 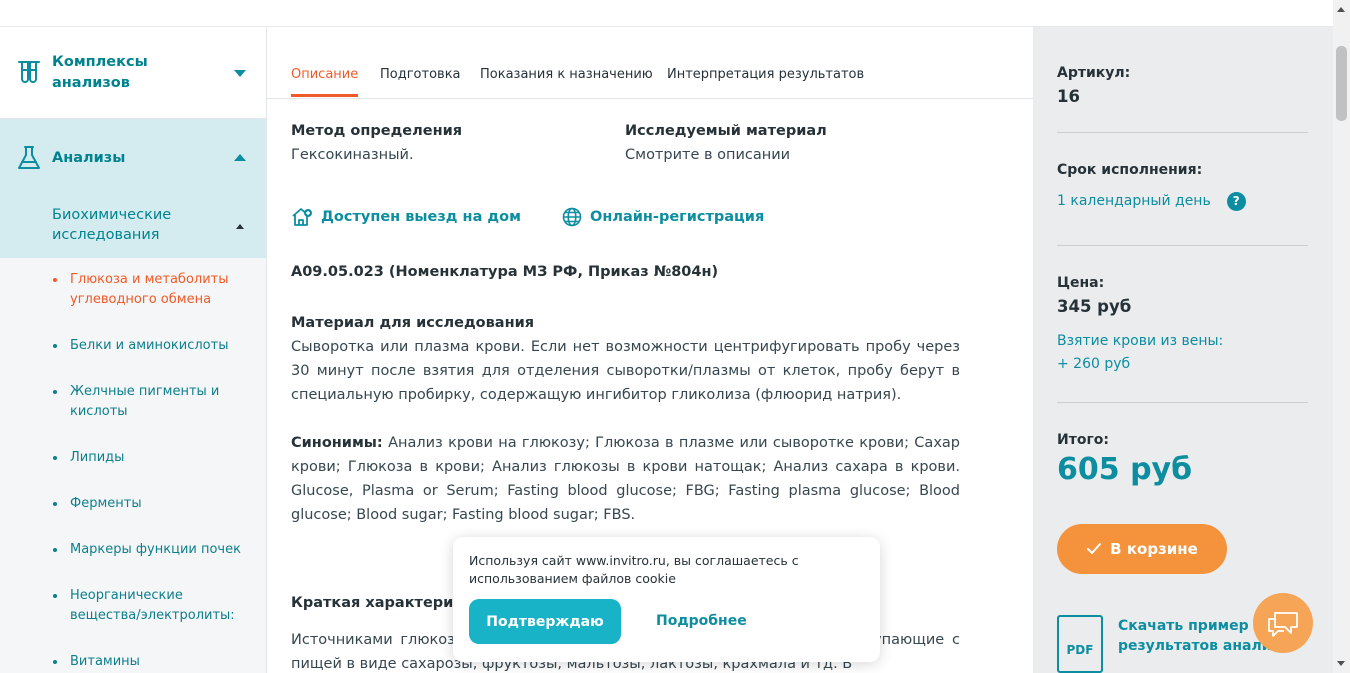 What do you see at coordinates (133, 458) in the screenshot?
I see `sidebar-item-lipids: Липиды` at bounding box center [133, 458].